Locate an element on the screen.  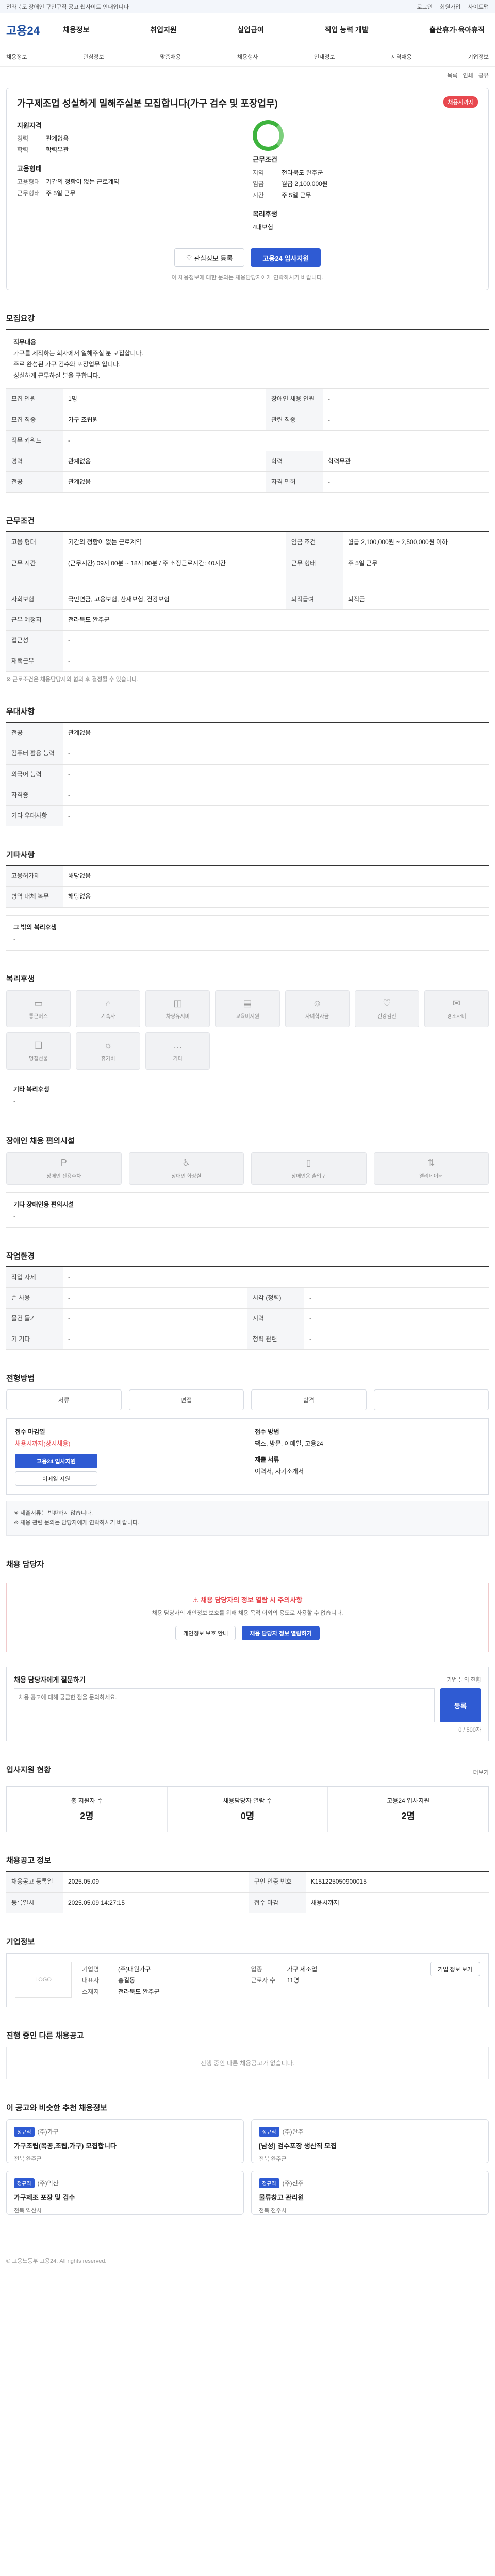
nav-item-unemployment: 실업급여 is located at coordinates (250, 30).